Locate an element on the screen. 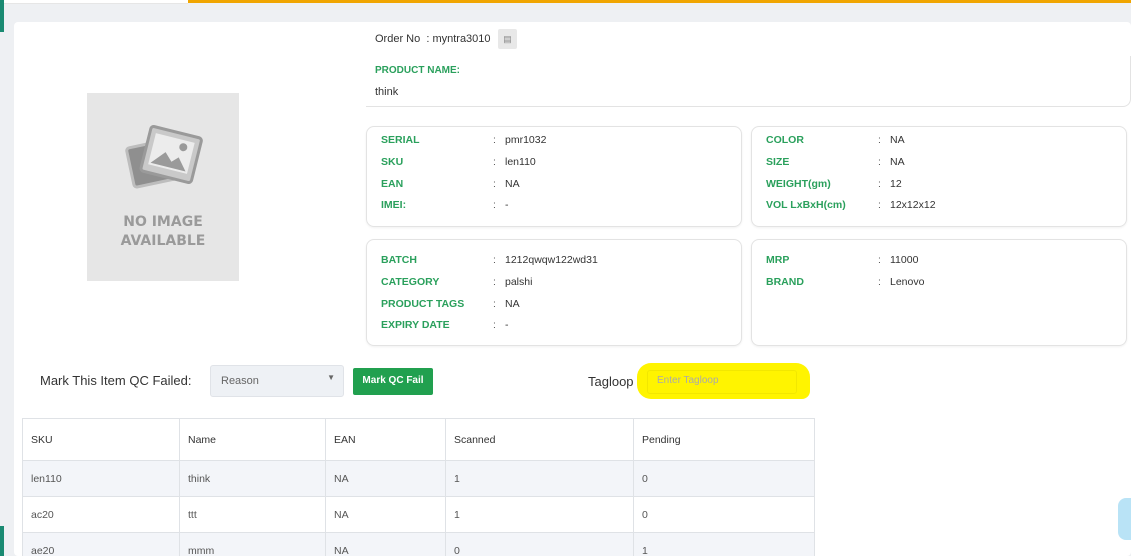  chat-widget-tab is located at coordinates (1124, 519).